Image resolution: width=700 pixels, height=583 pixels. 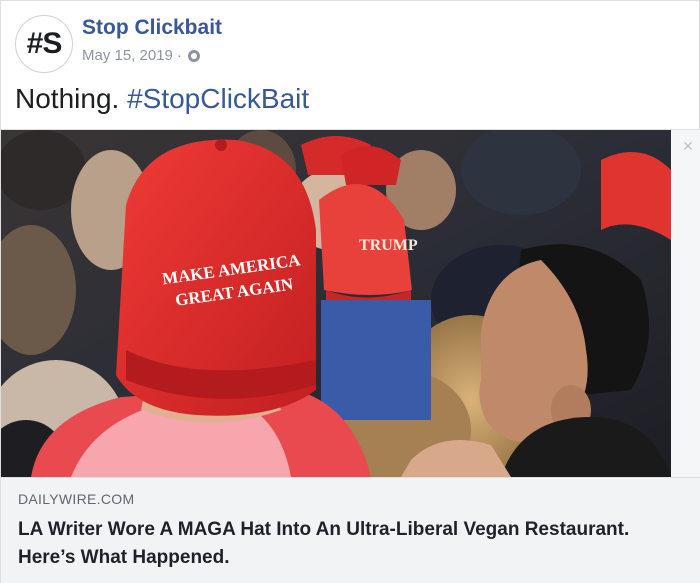 I want to click on hashtag-link: #StopClickBait, so click(x=218, y=98).